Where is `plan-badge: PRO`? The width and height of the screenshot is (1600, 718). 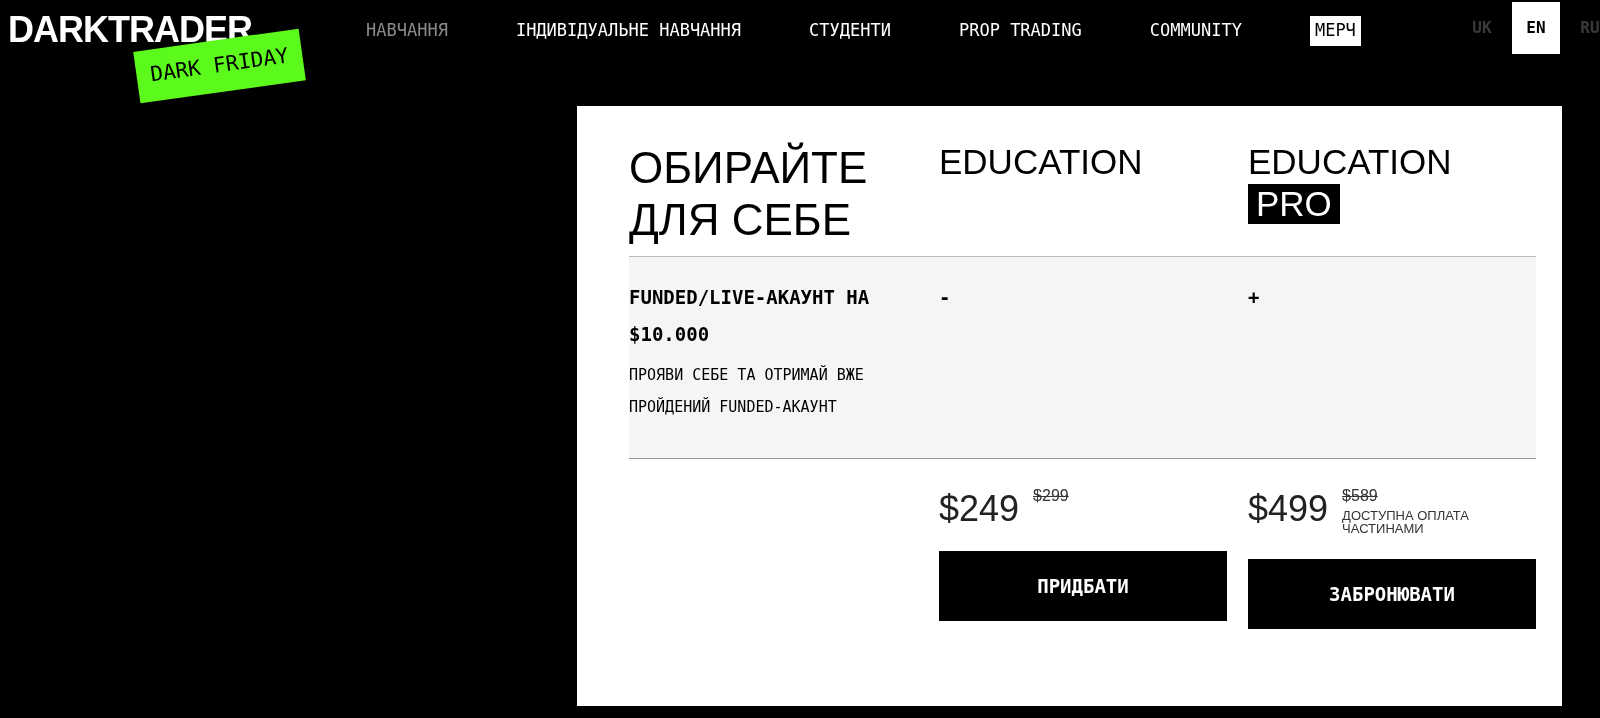 plan-badge: PRO is located at coordinates (1294, 204).